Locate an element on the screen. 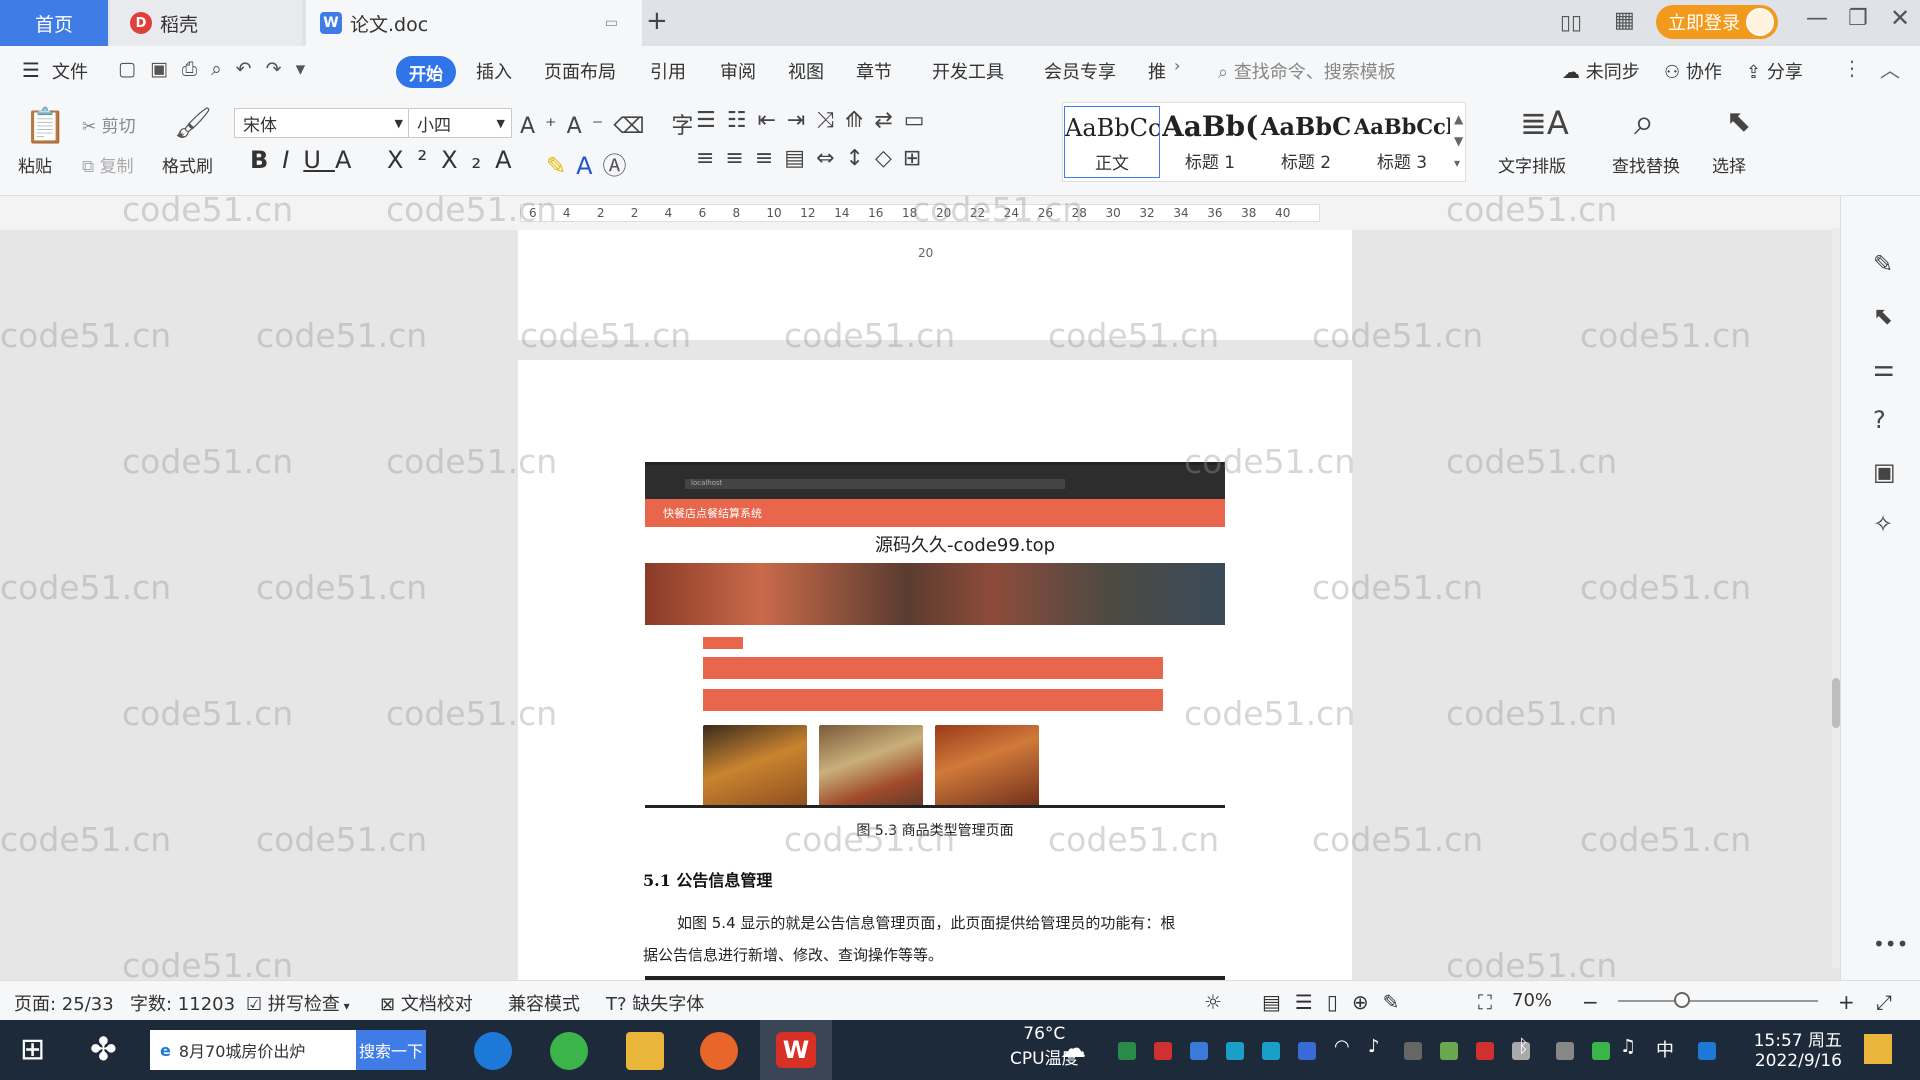  cursor-icon: ⬉ is located at coordinates (1883, 316).